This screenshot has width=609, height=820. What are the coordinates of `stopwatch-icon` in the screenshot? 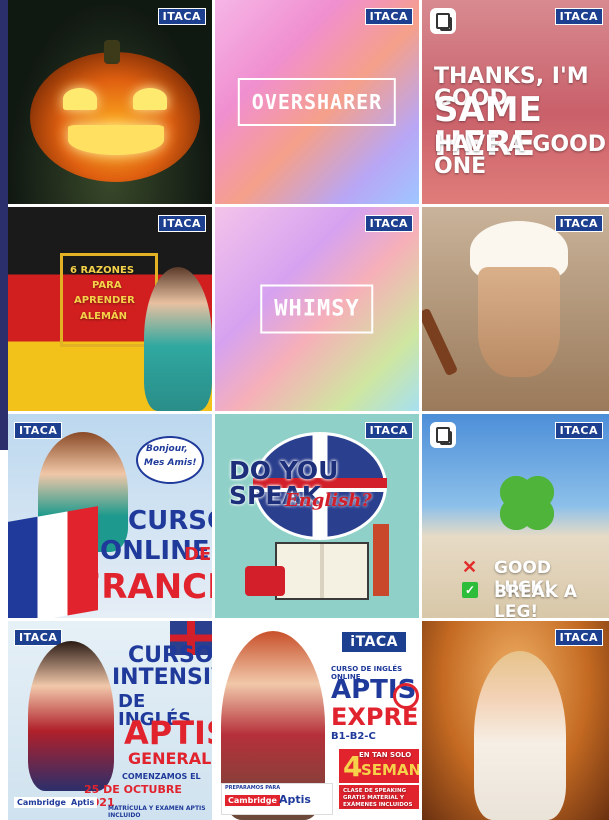 It's located at (406, 696).